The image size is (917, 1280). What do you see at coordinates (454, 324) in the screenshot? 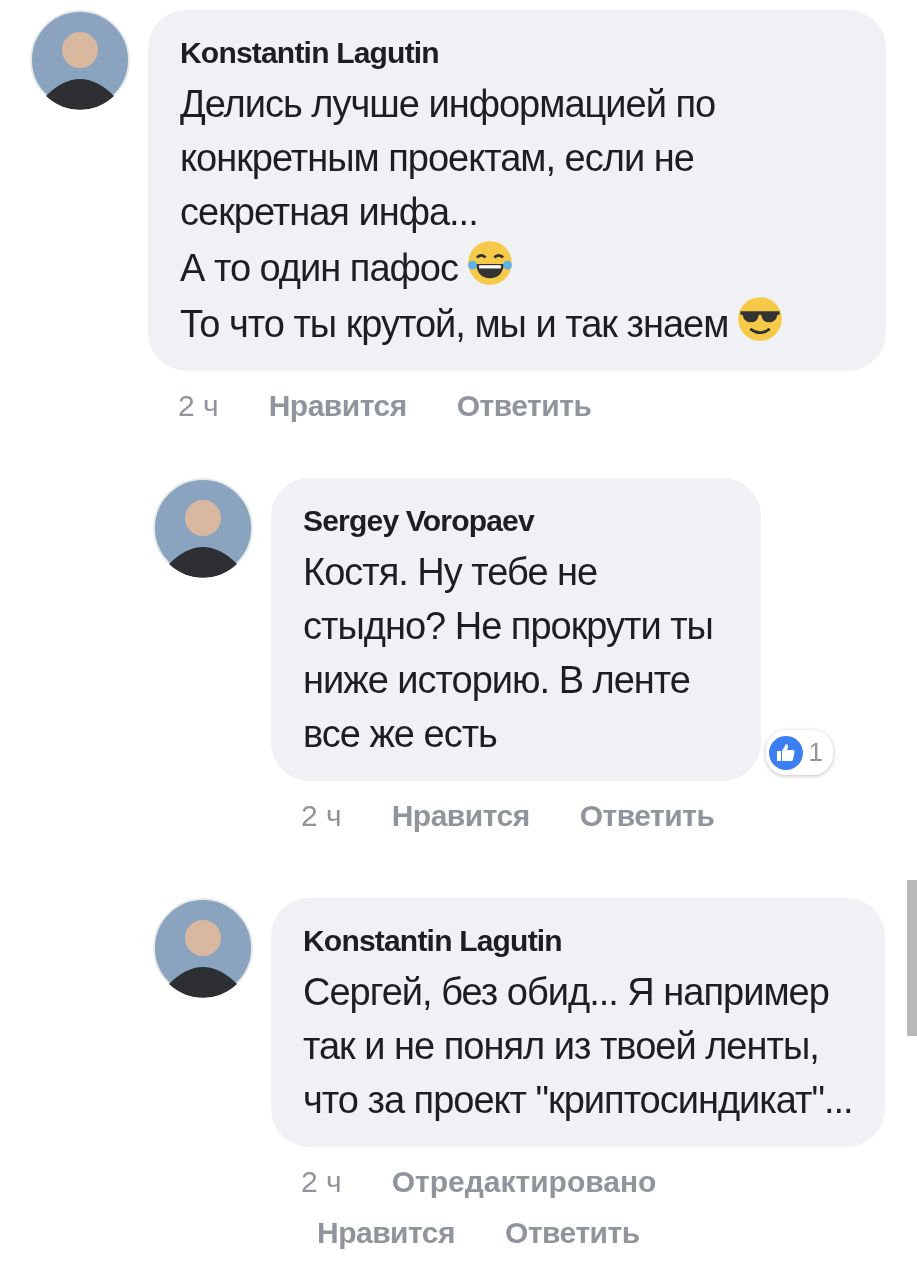
I see `comment-text: То что ты крутой, мы и так знаем` at bounding box center [454, 324].